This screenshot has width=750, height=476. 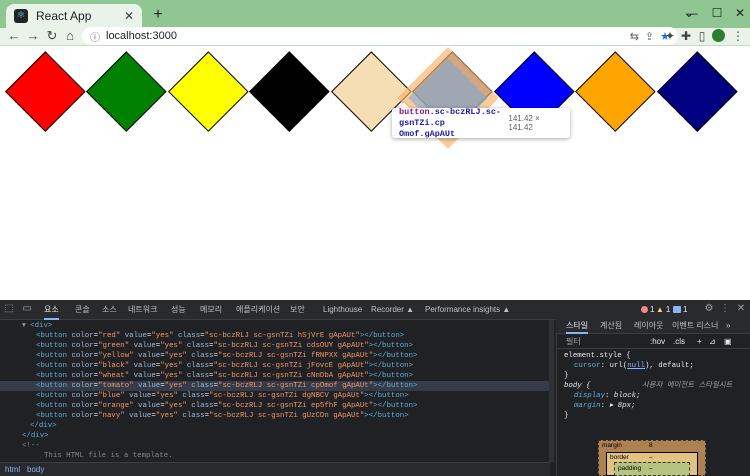 What do you see at coordinates (597, 356) in the screenshot?
I see `rule-element-style: element.style {` at bounding box center [597, 356].